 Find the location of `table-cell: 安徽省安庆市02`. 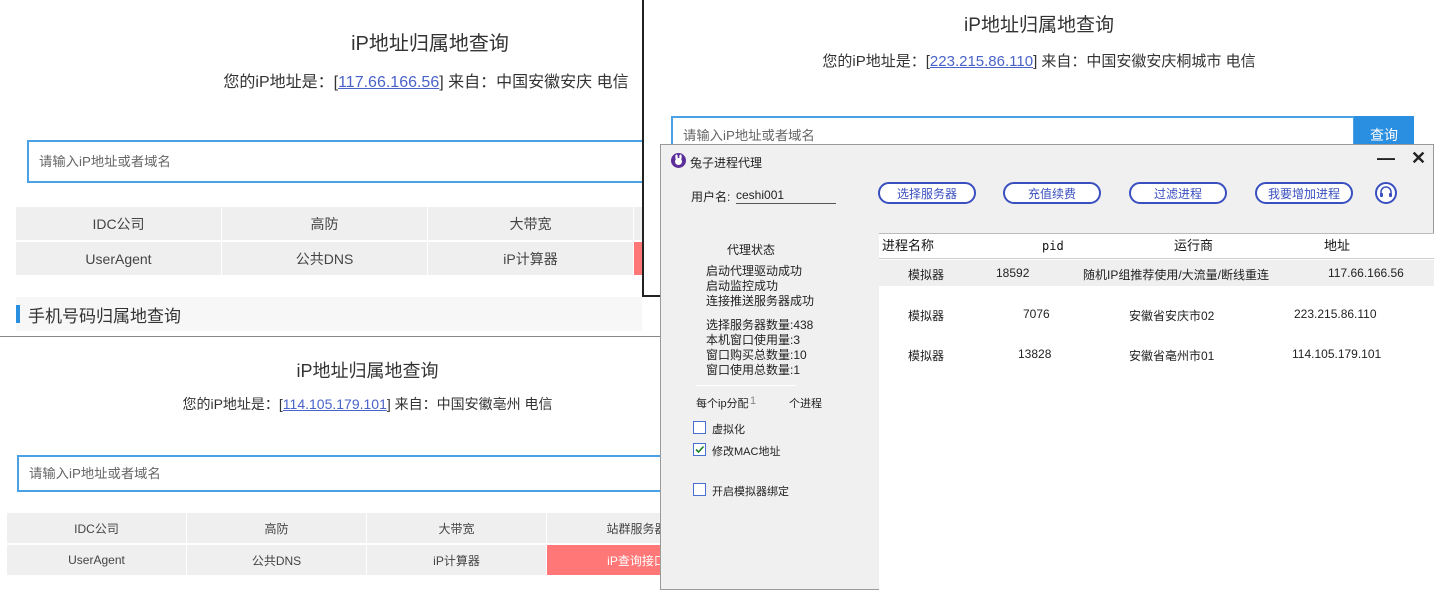

table-cell: 安徽省安庆市02 is located at coordinates (1172, 316).